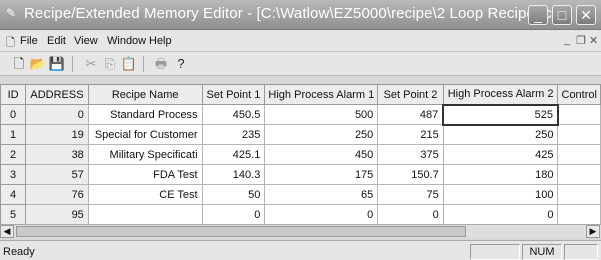  What do you see at coordinates (57, 94) in the screenshot?
I see `column-header-address: ADDRESS` at bounding box center [57, 94].